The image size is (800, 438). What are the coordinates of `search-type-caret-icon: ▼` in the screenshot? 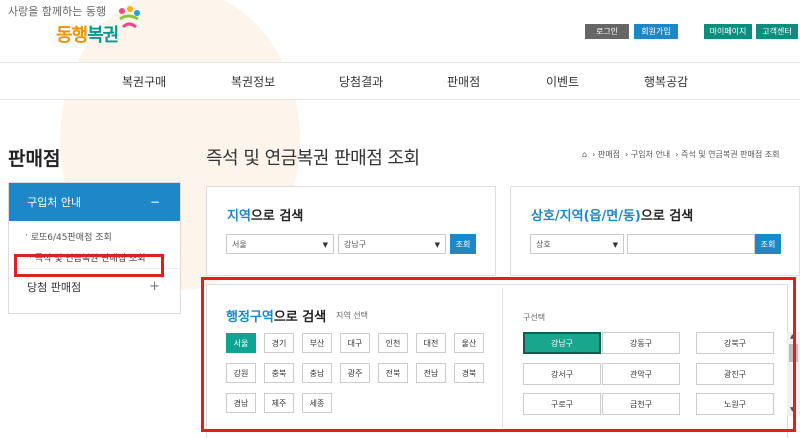 It's located at (615, 245).